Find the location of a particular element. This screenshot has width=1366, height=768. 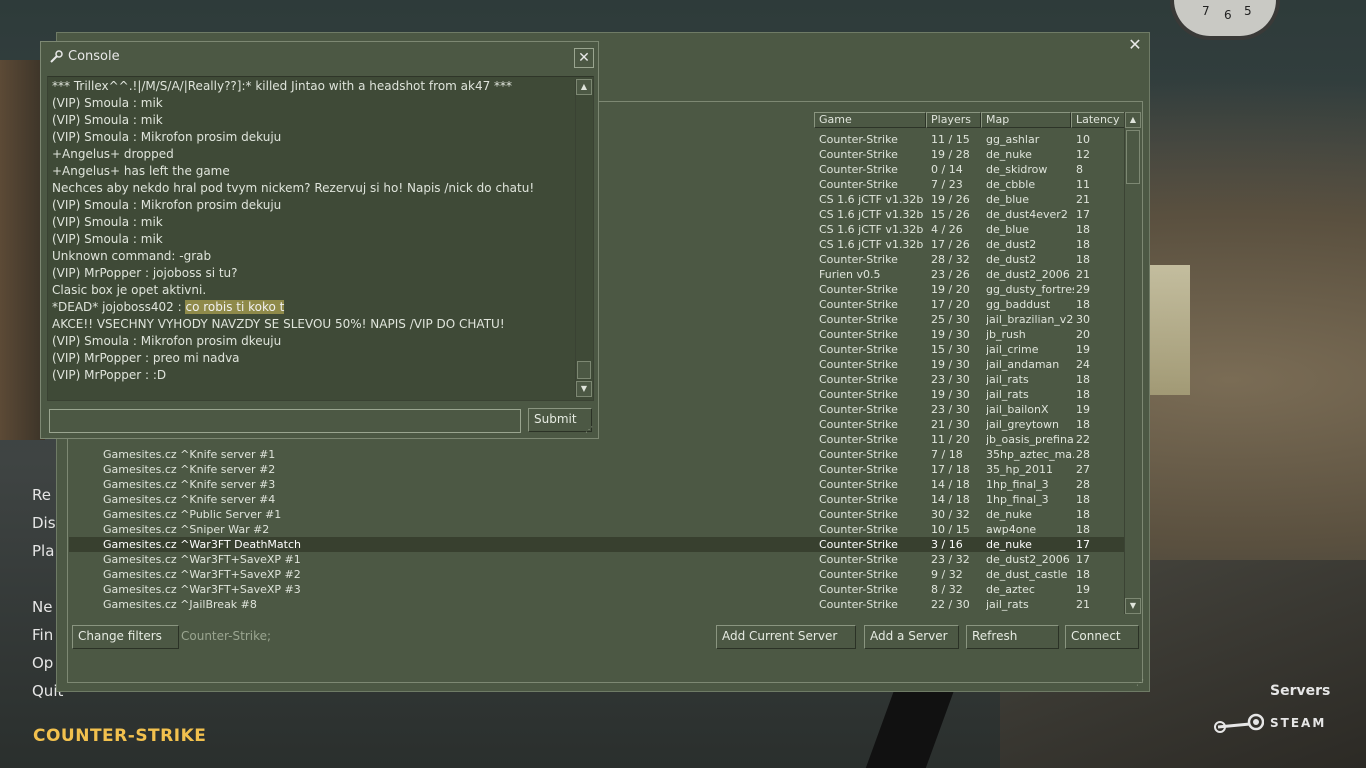

latency-cell: 12 is located at coordinates (1083, 154).